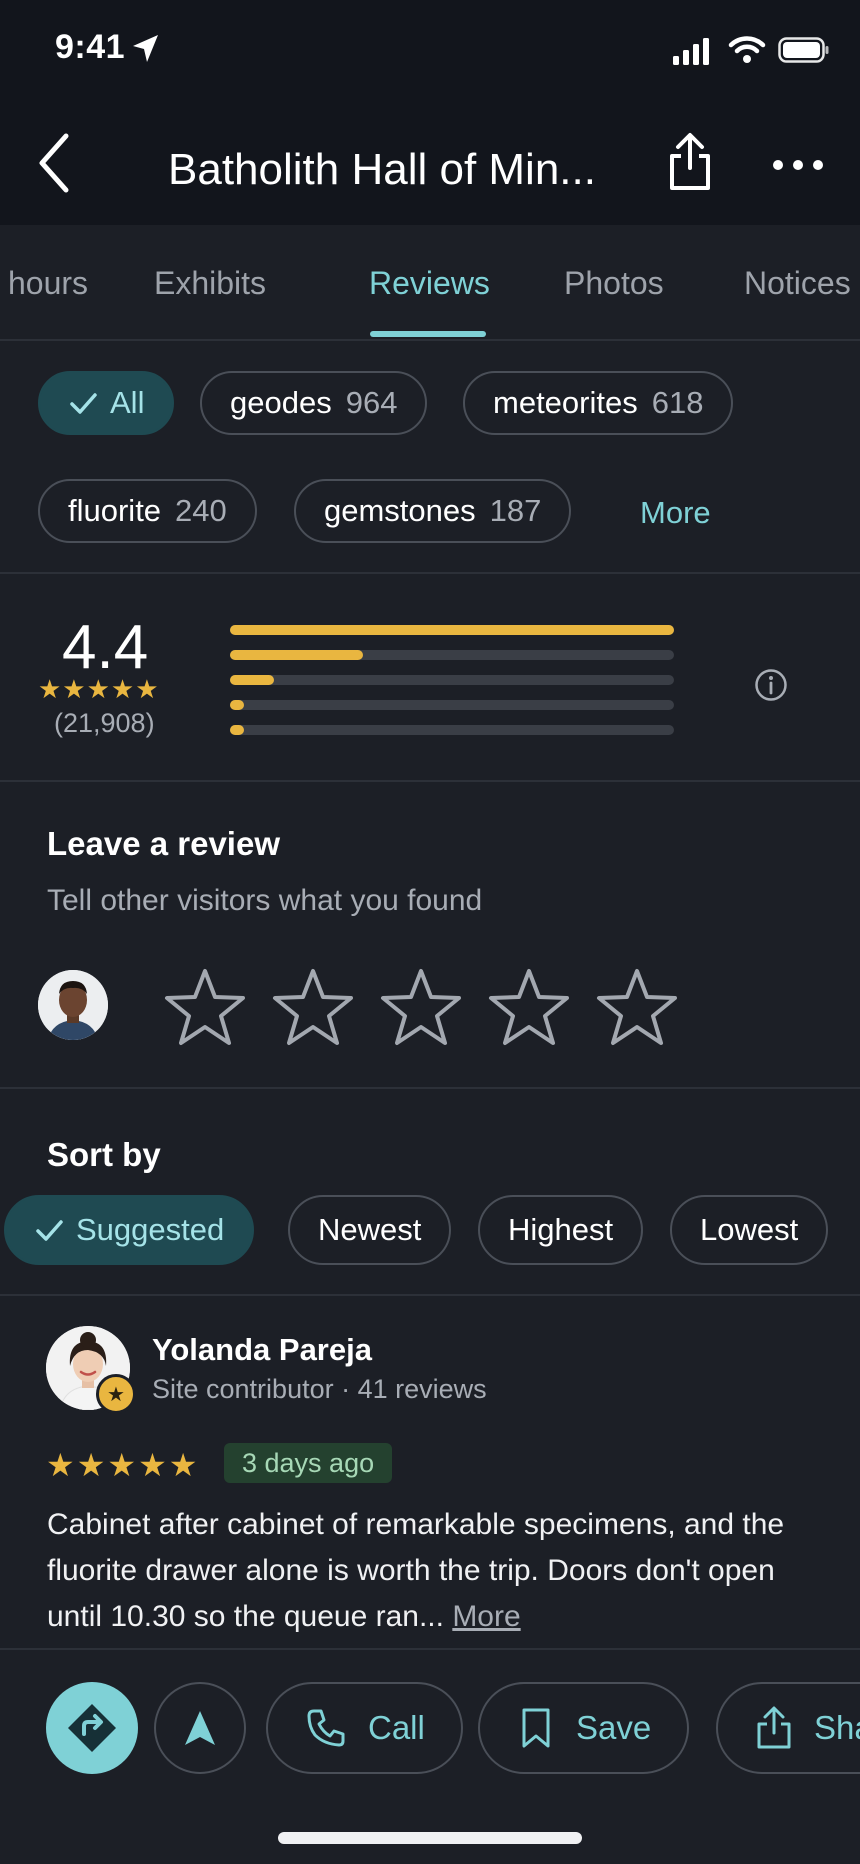 The image size is (860, 1864). What do you see at coordinates (452, 680) in the screenshot?
I see `rating-bar-3-star` at bounding box center [452, 680].